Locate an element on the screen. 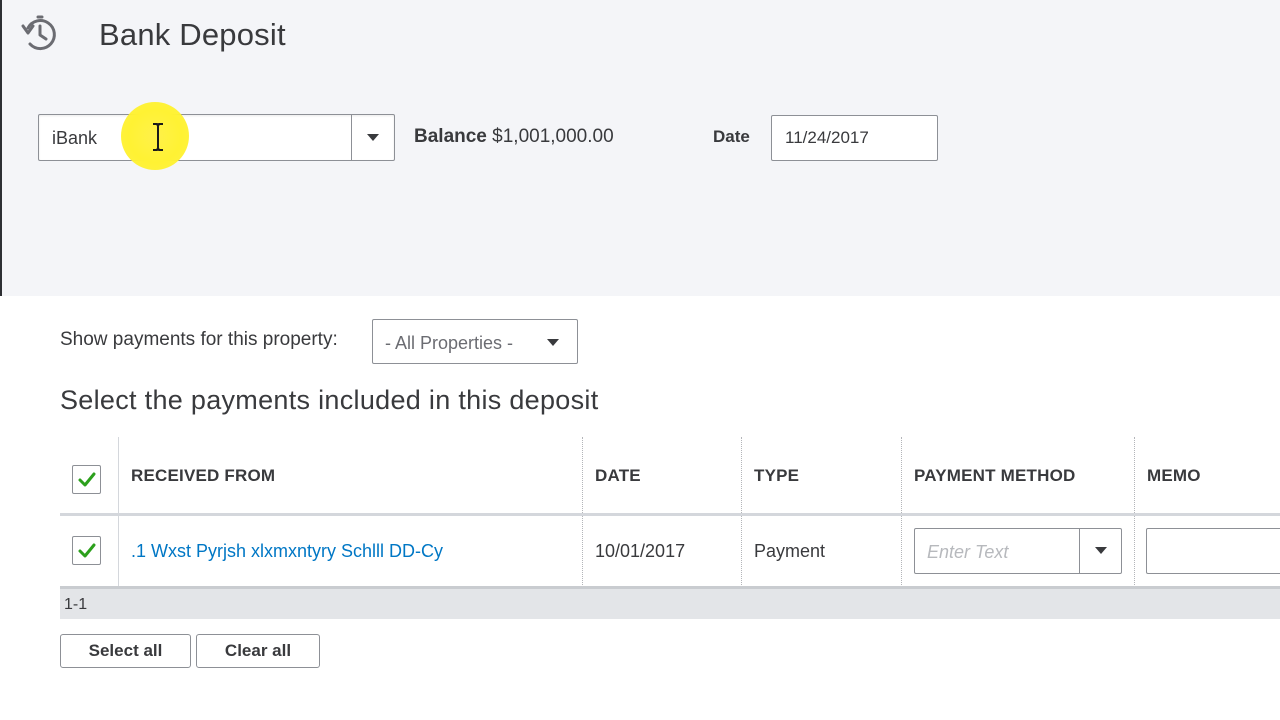 Image resolution: width=1280 pixels, height=720 pixels. clear-all-button: Clear all is located at coordinates (258, 651).